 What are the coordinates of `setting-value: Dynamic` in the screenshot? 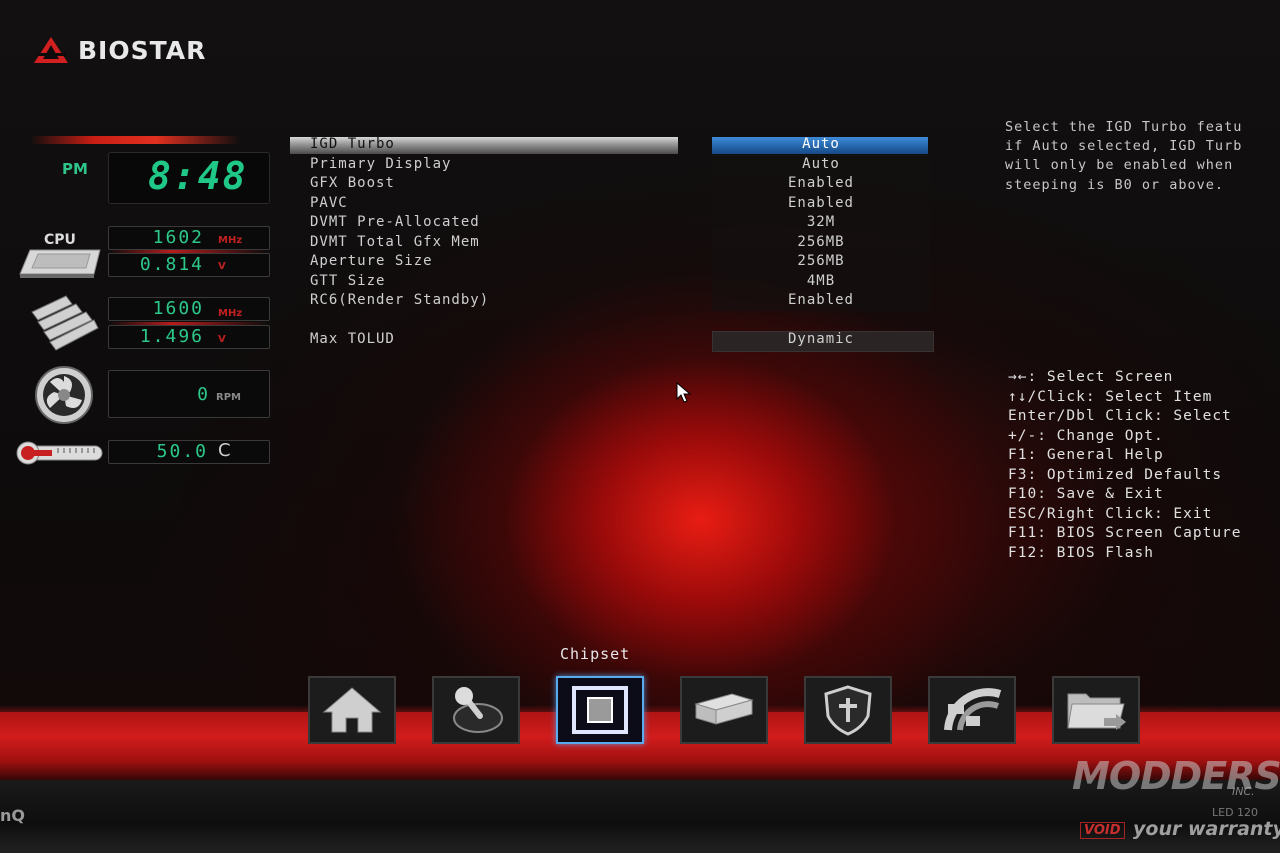 It's located at (821, 339).